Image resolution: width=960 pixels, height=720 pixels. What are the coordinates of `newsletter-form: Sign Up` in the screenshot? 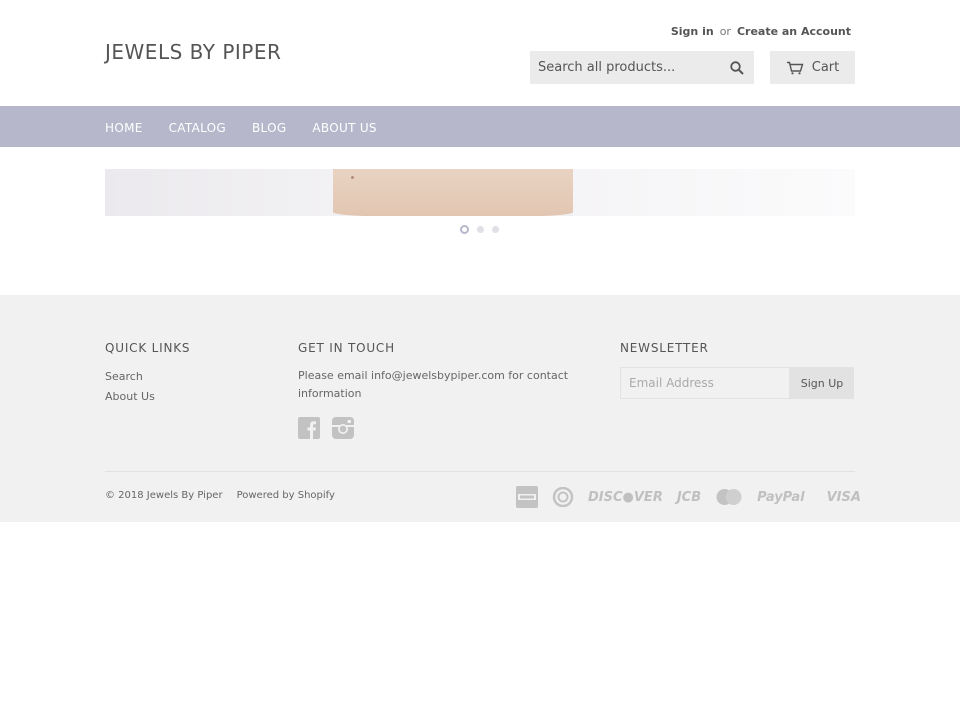 It's located at (737, 383).